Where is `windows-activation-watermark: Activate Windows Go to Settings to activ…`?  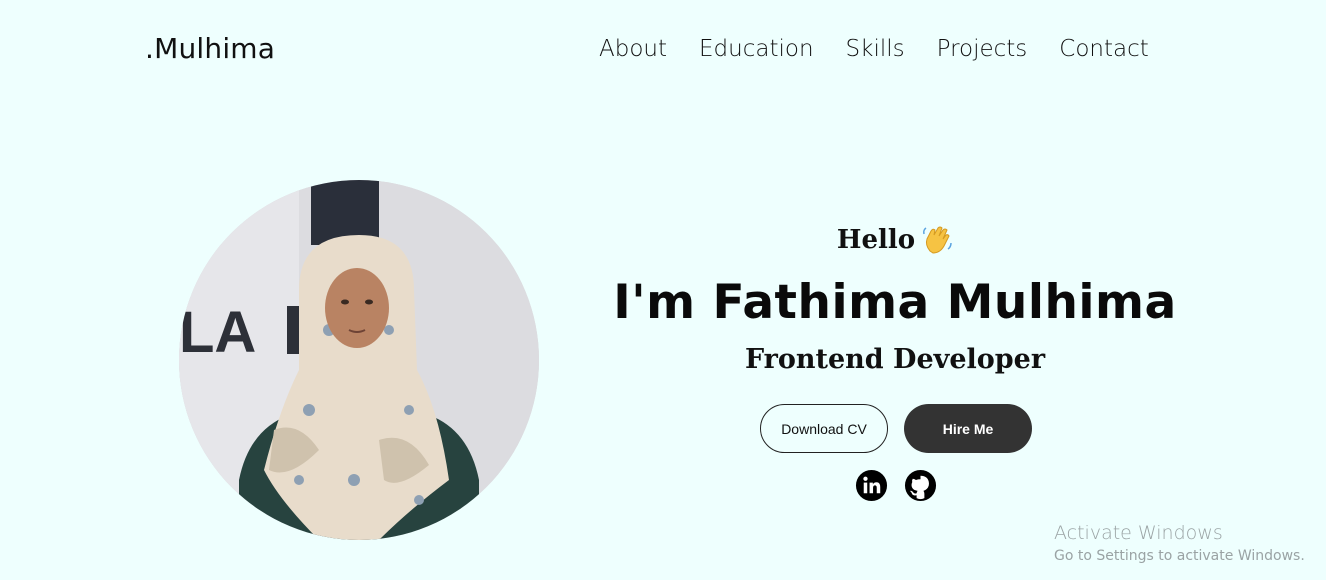 windows-activation-watermark: Activate Windows Go to Settings to activ… is located at coordinates (1179, 543).